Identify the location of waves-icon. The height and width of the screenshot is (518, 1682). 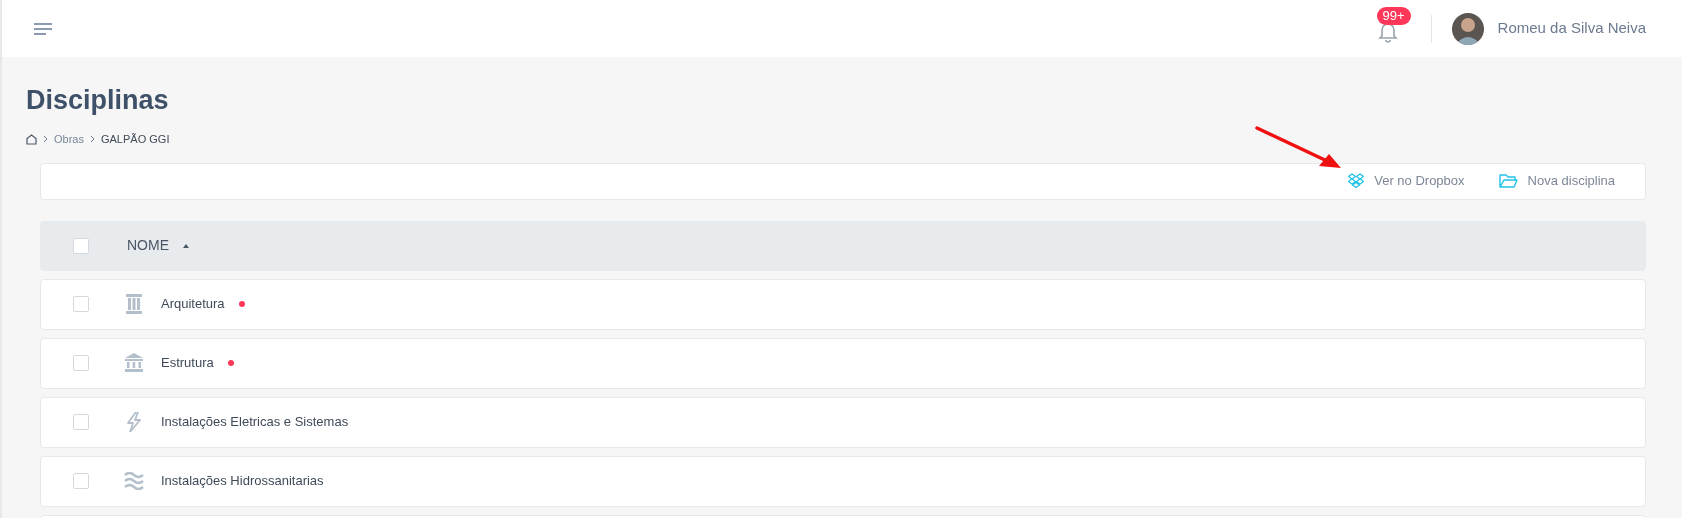
(134, 481).